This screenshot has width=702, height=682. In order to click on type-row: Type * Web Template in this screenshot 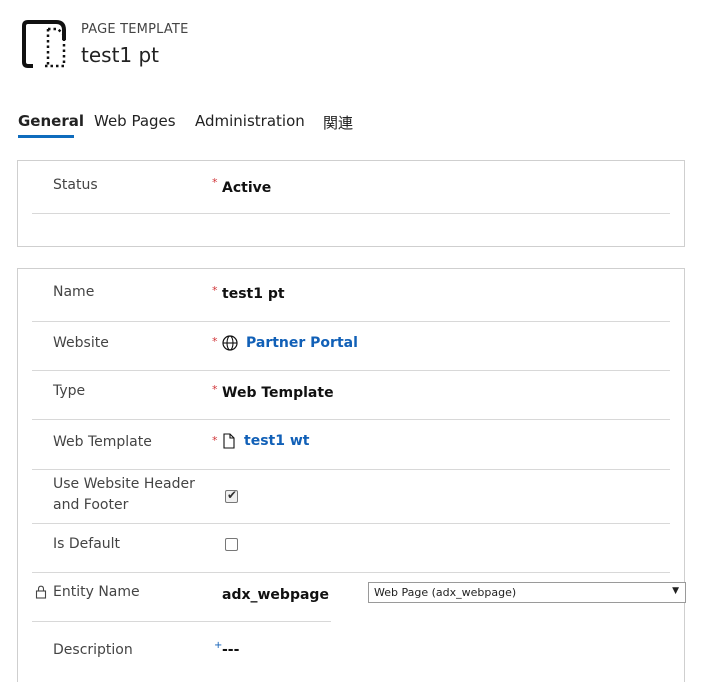, I will do `click(351, 395)`.